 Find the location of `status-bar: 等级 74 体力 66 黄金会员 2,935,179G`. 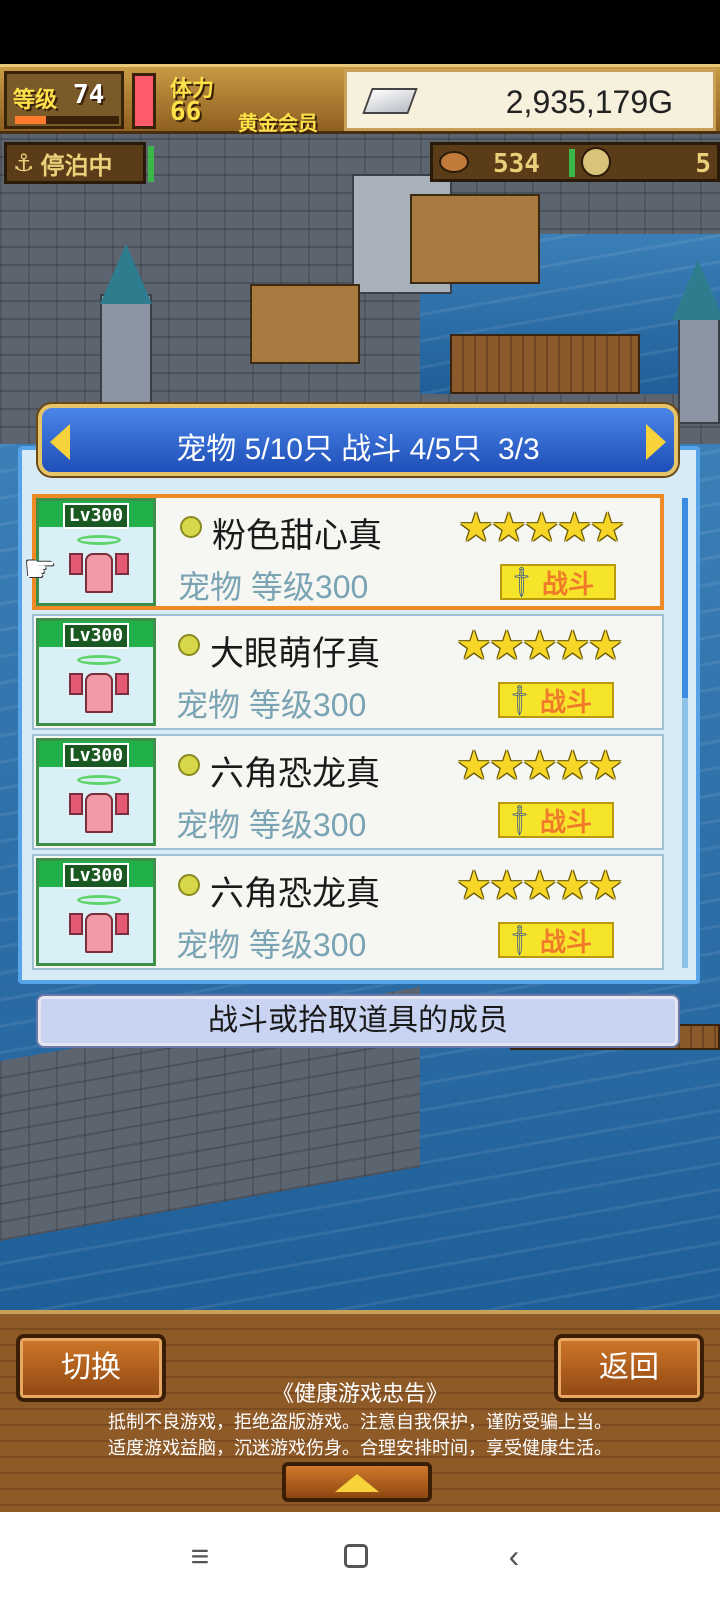

status-bar: 等级 74 体力 66 黄金会员 2,935,179G is located at coordinates (360, 99).